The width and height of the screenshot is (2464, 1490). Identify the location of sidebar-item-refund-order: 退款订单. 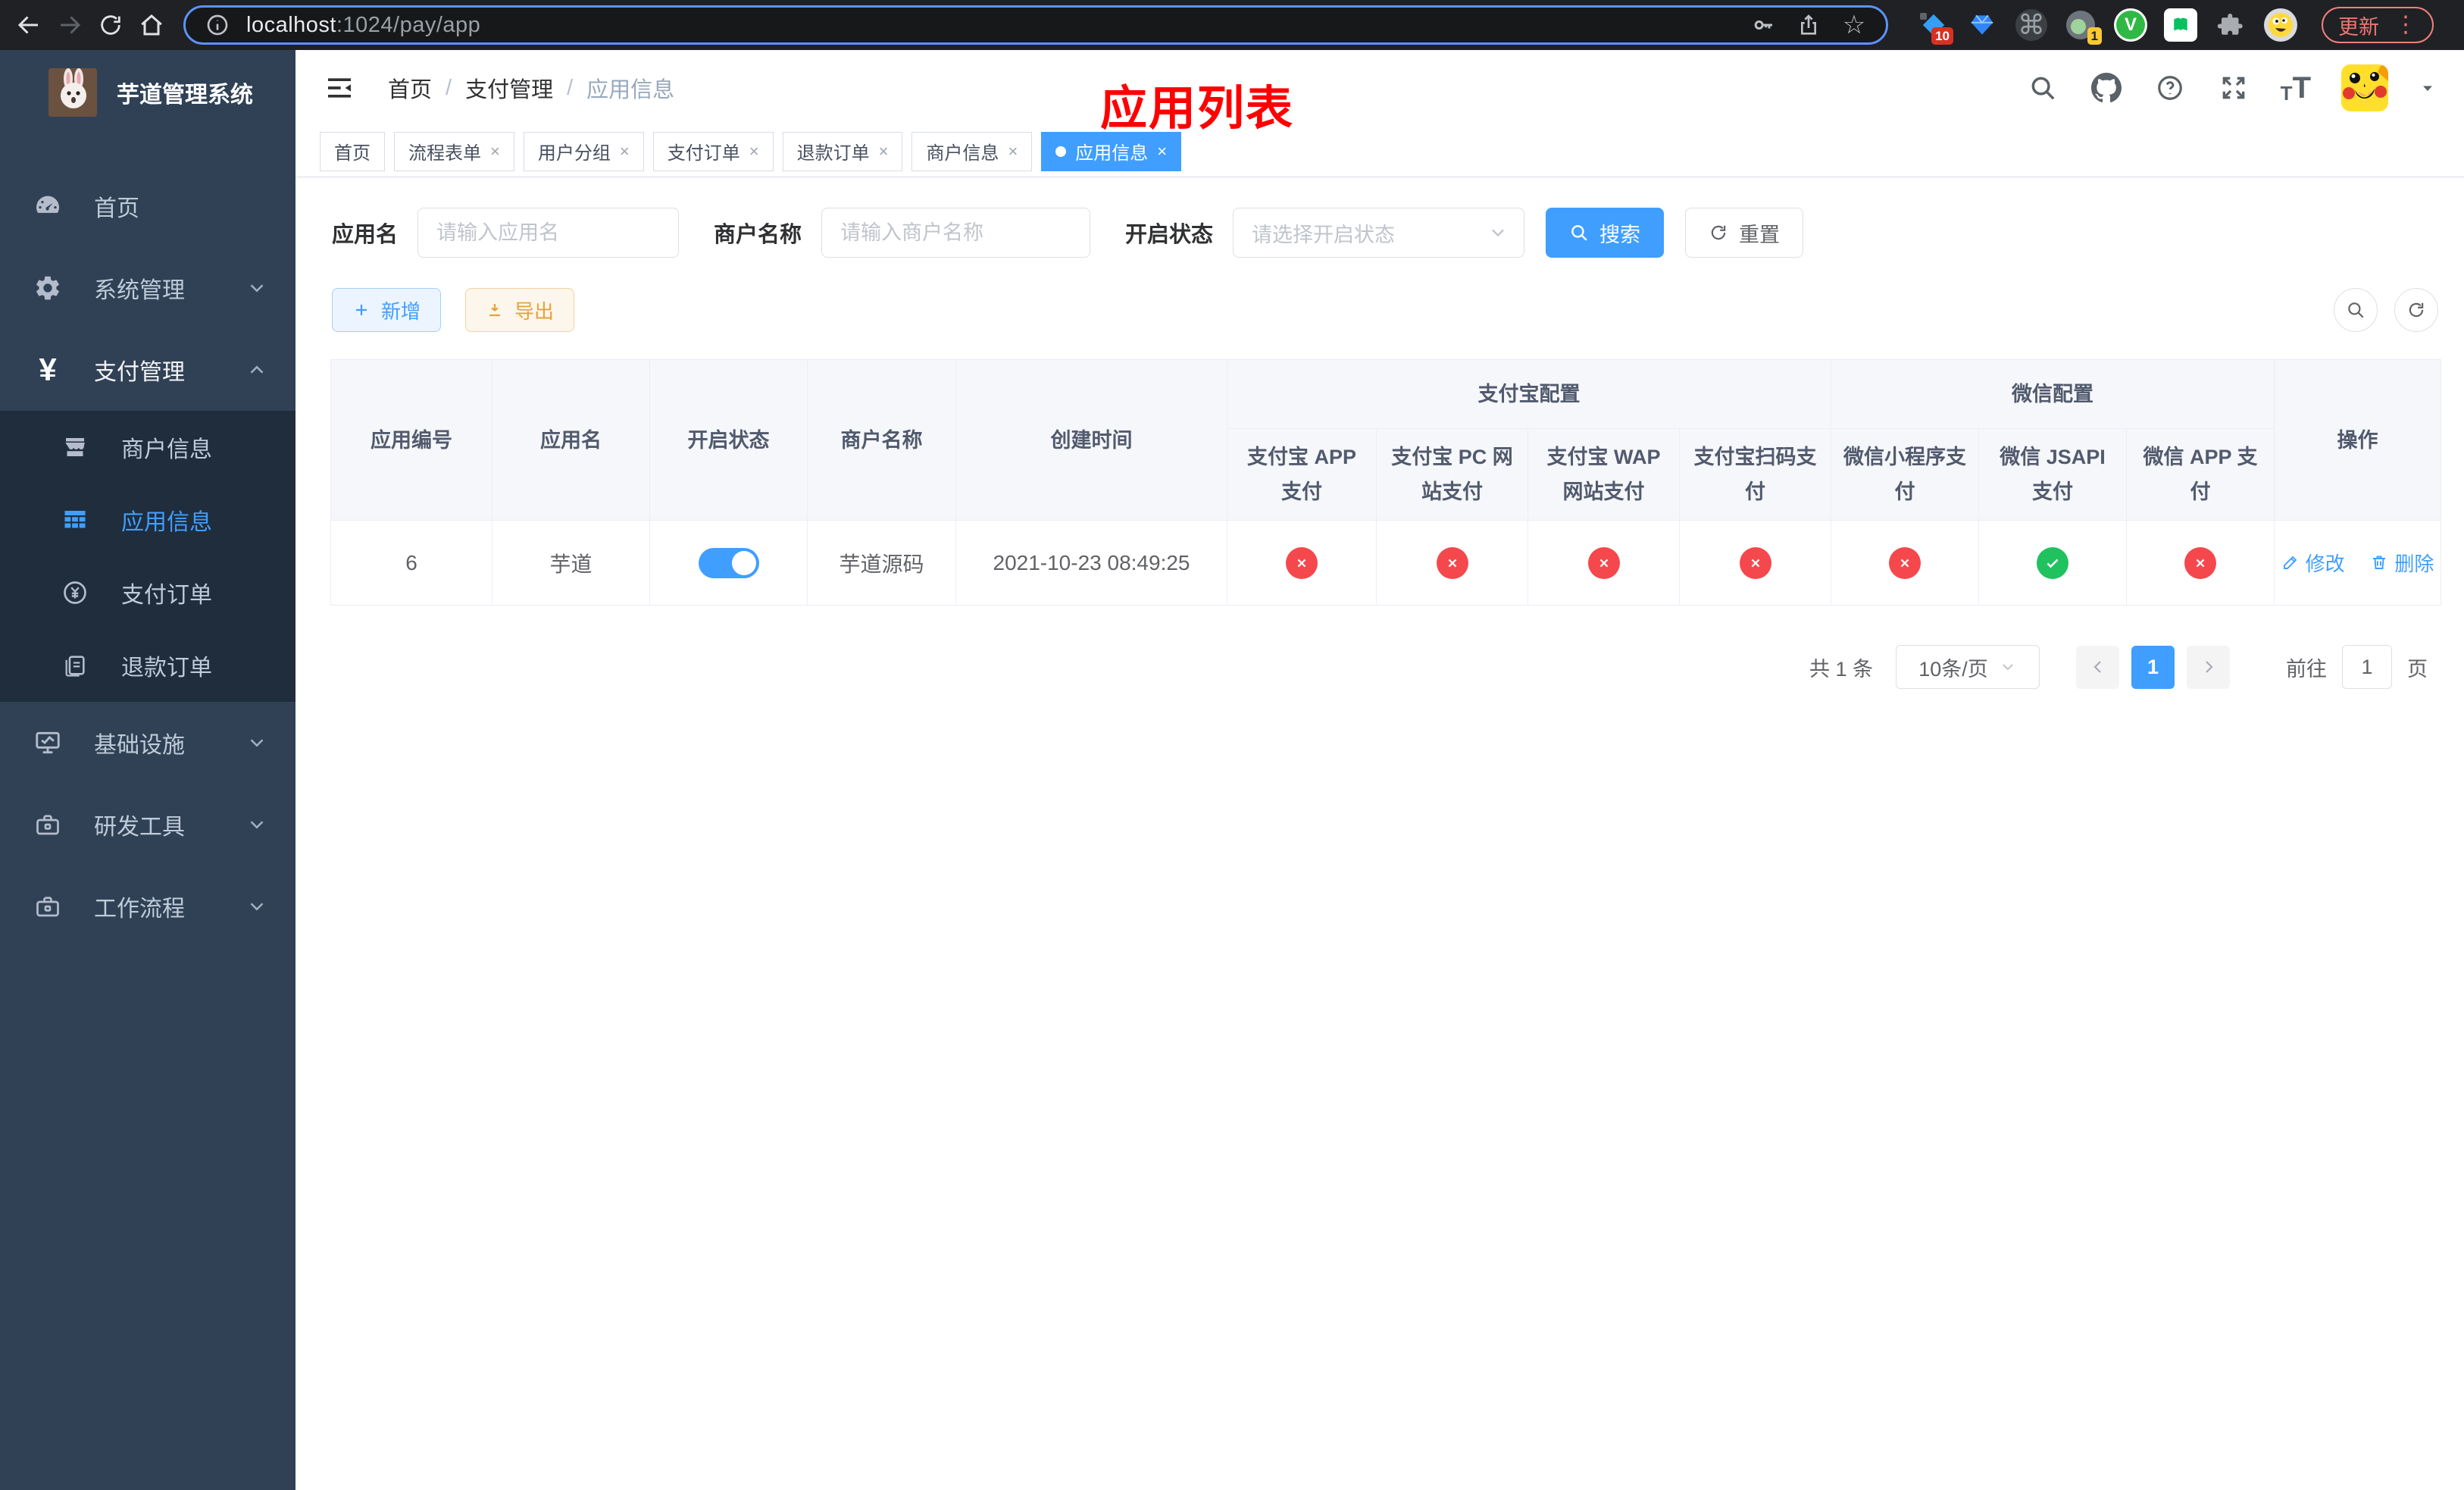
(147, 666).